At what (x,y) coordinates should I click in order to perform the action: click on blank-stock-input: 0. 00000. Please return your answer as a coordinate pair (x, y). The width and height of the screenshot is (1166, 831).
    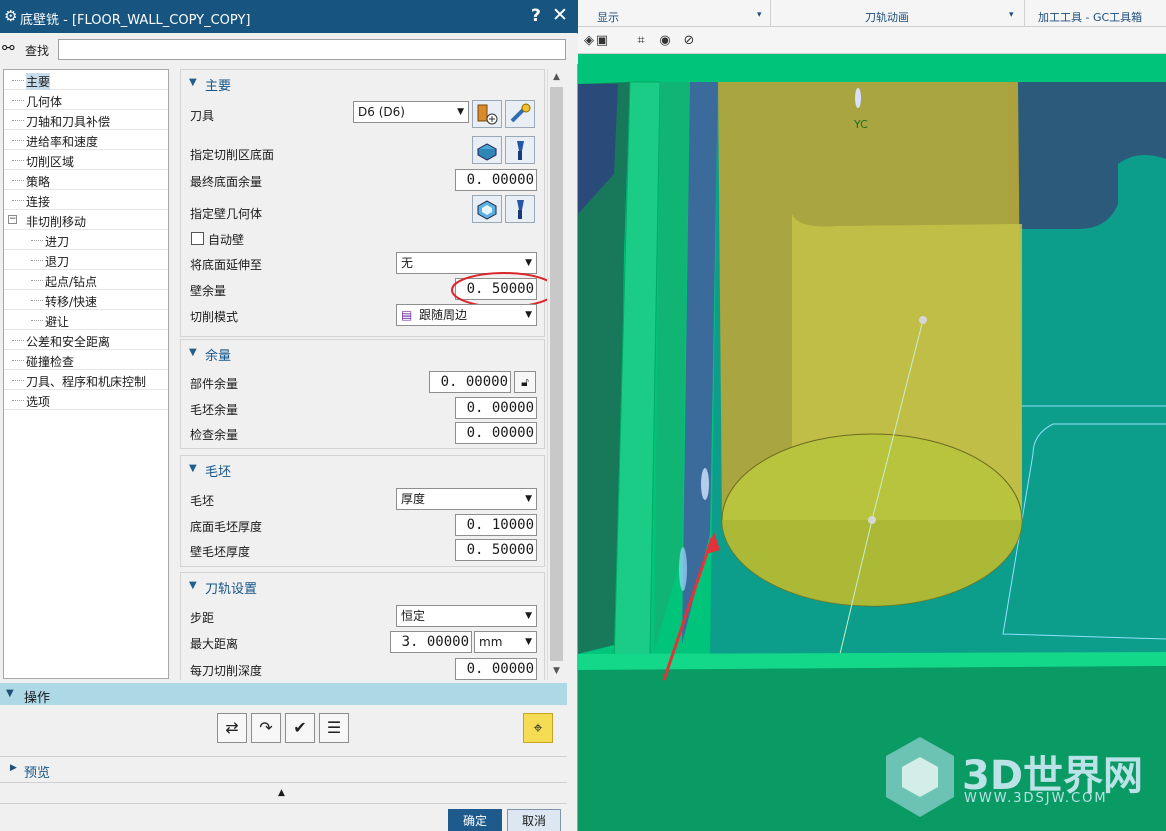
    Looking at the image, I should click on (496, 408).